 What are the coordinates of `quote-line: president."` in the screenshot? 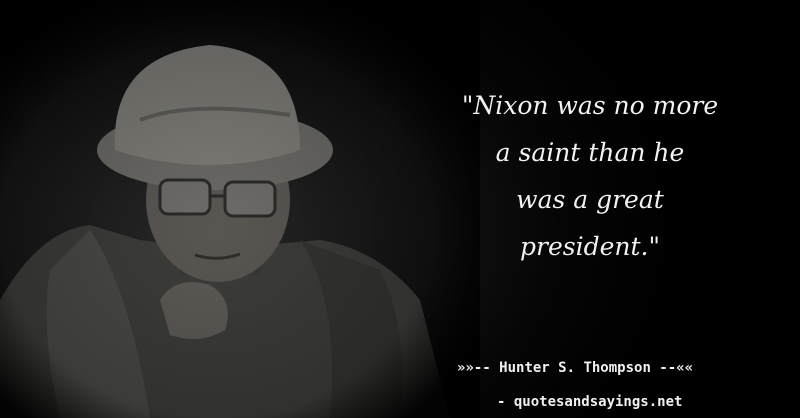 It's located at (590, 246).